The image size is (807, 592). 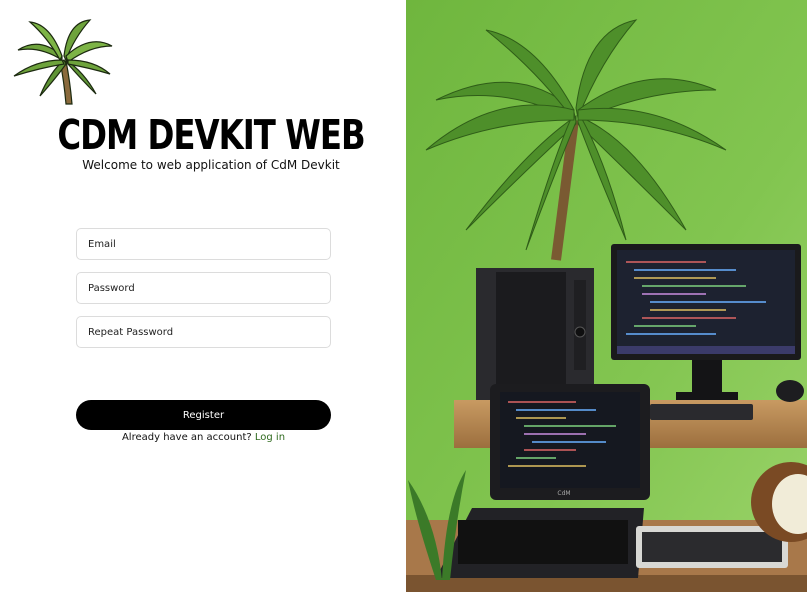 I want to click on mouse-icon, so click(x=790, y=391).